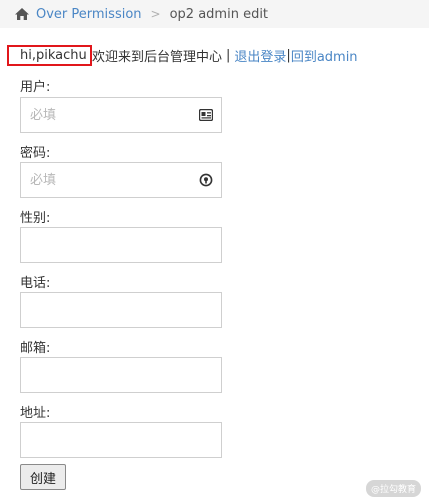  I want to click on email-input, so click(115, 375).